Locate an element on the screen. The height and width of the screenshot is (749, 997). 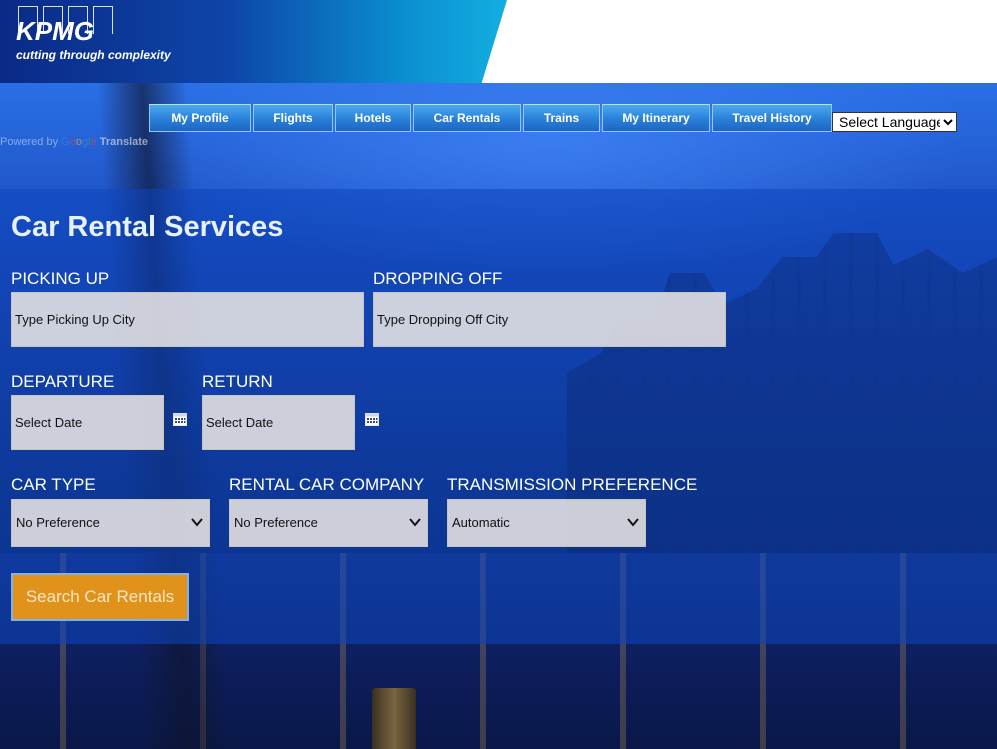
google-letter: G is located at coordinates (65, 142).